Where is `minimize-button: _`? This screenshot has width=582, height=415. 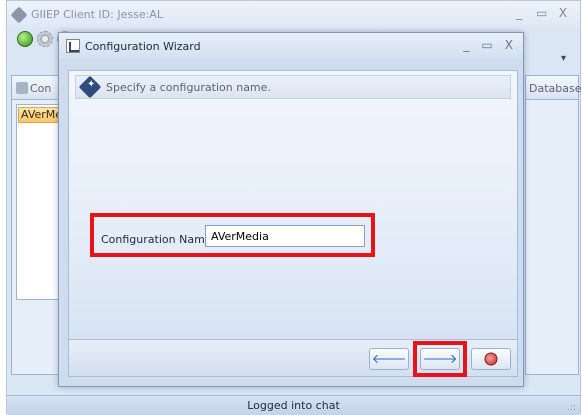
minimize-button: _ is located at coordinates (519, 13).